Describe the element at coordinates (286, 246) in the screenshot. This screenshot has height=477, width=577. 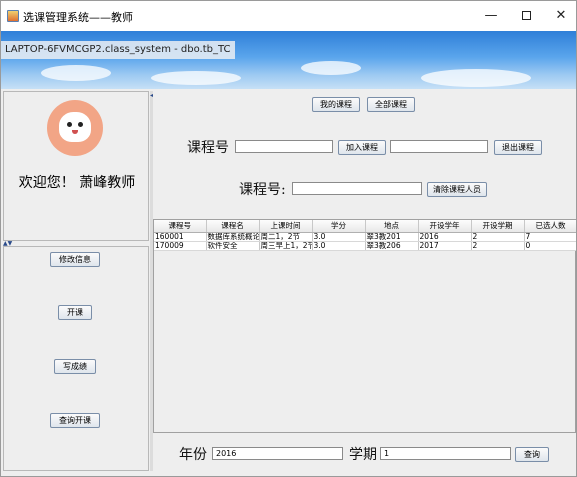
I see `table-cell: 周三早上1，2节` at that location.